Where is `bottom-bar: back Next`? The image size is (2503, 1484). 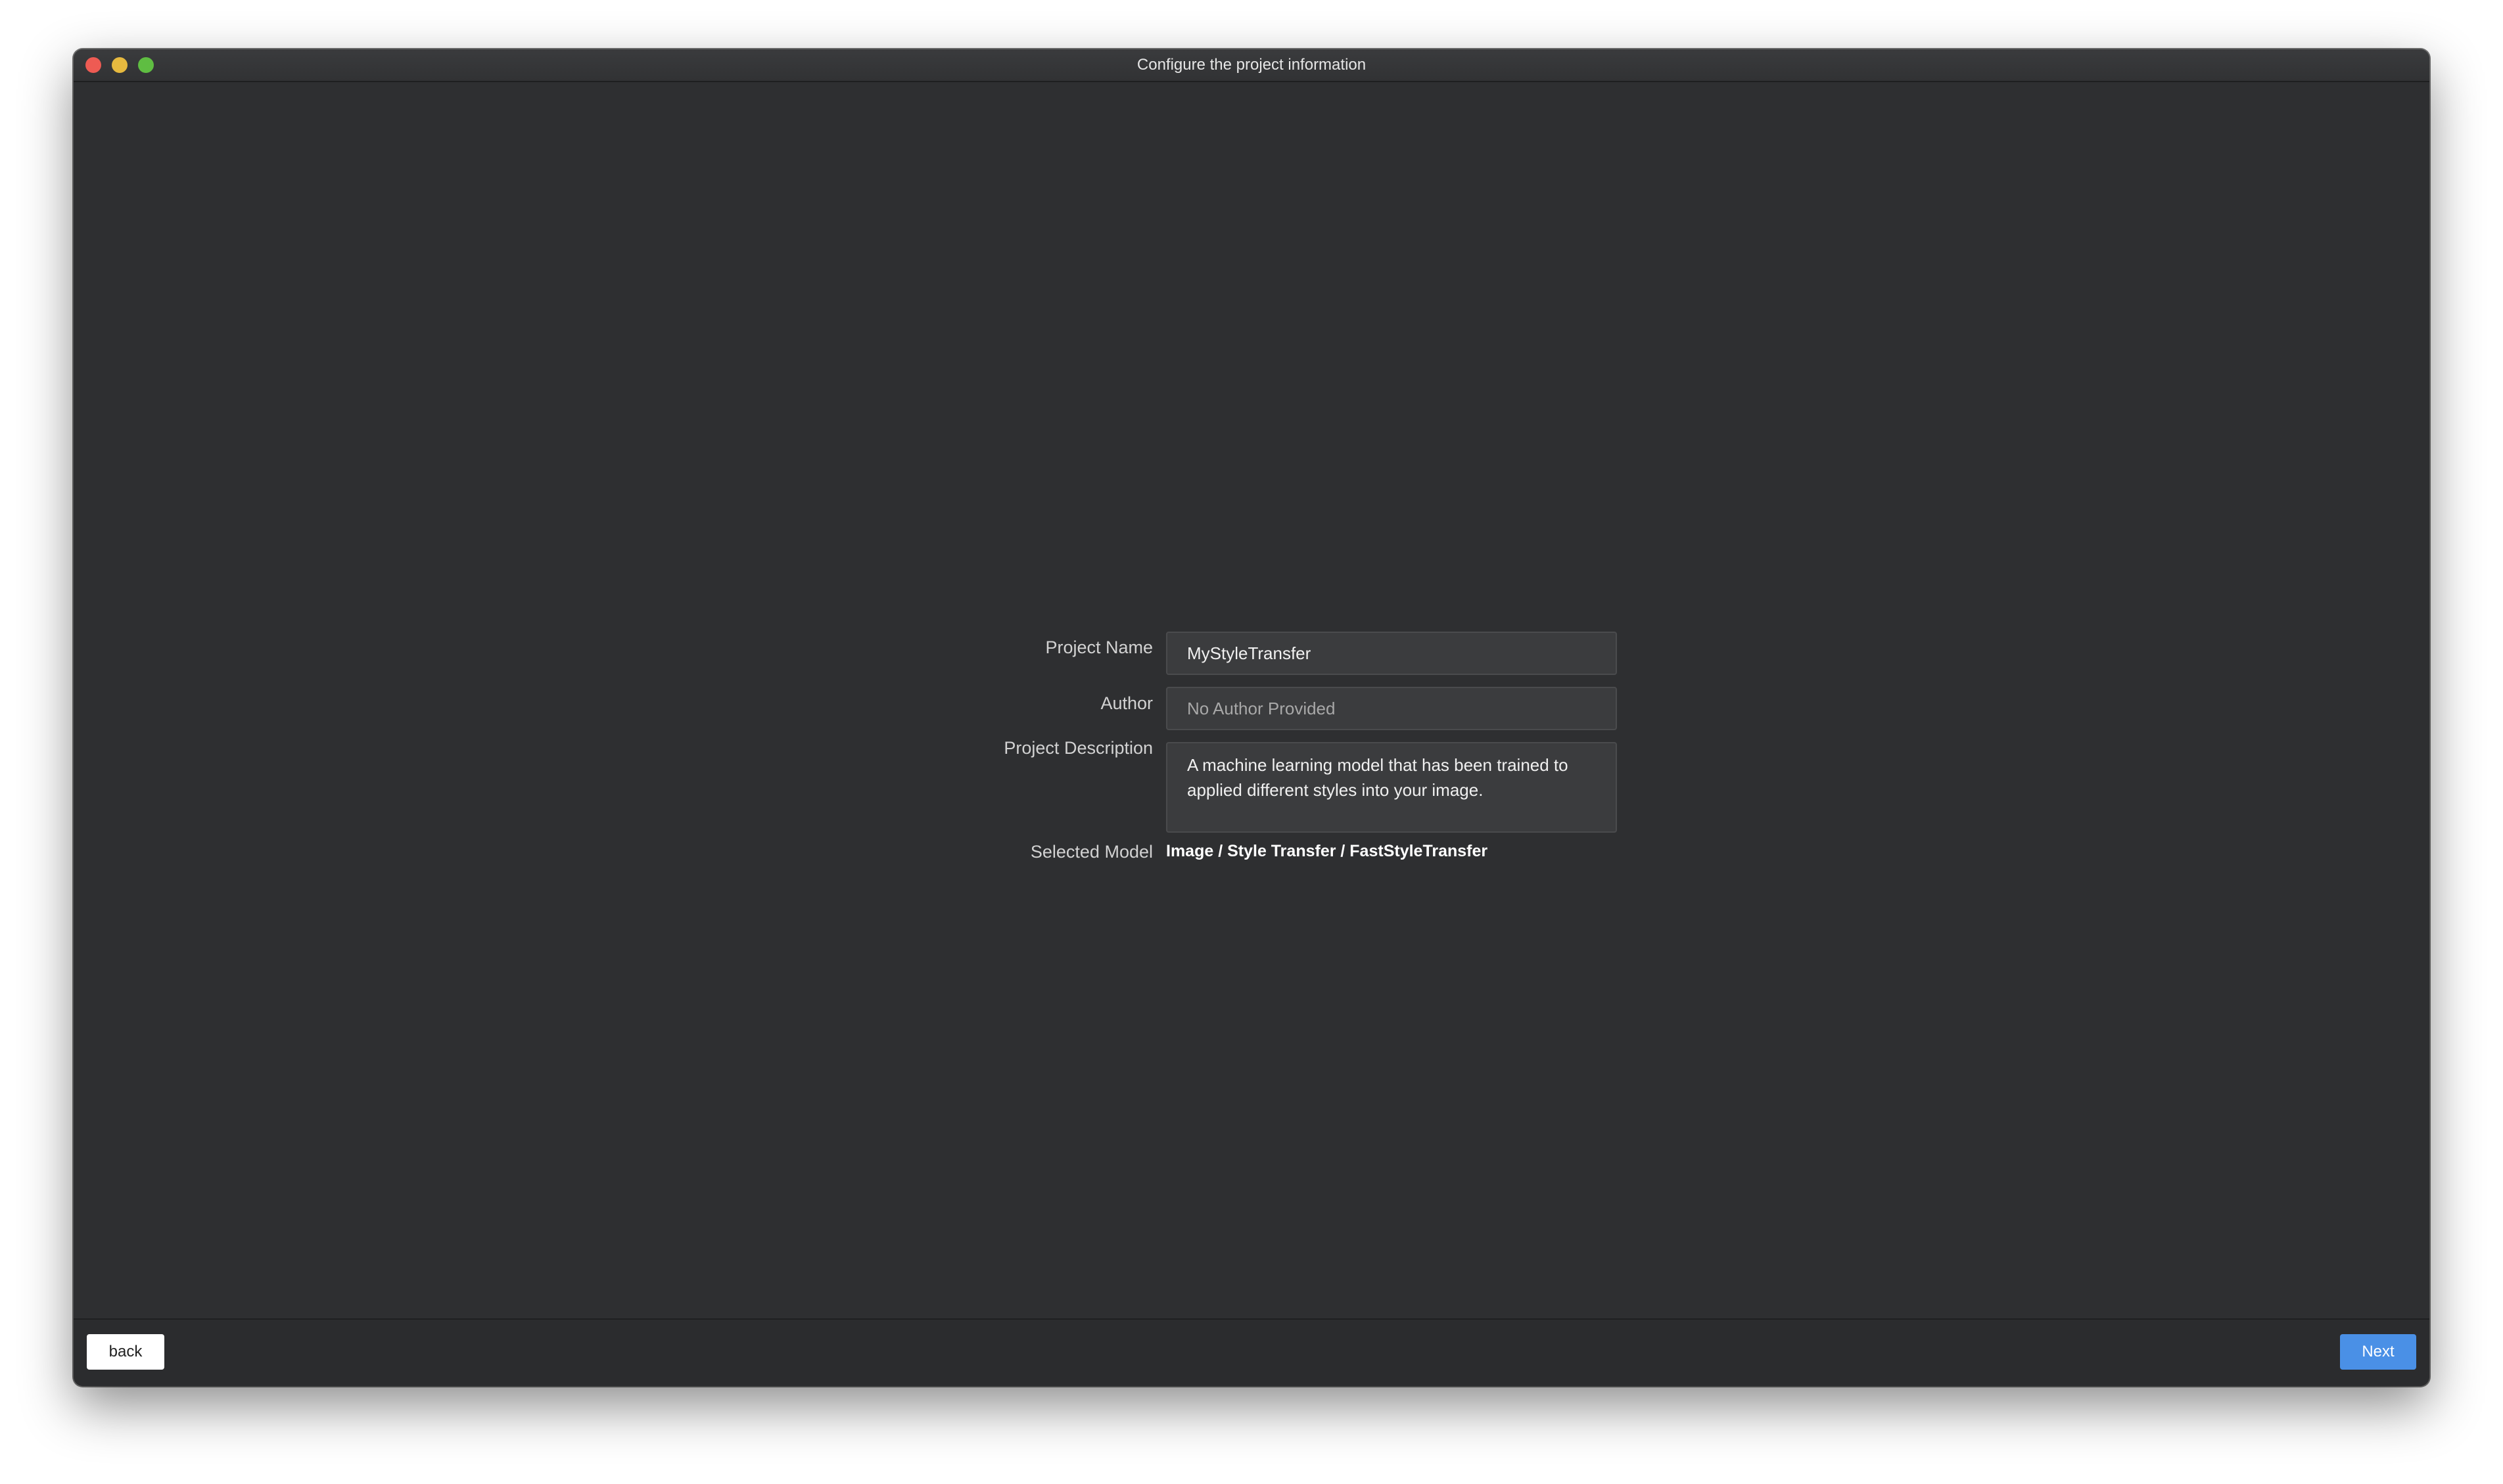
bottom-bar: back Next is located at coordinates (1251, 1352).